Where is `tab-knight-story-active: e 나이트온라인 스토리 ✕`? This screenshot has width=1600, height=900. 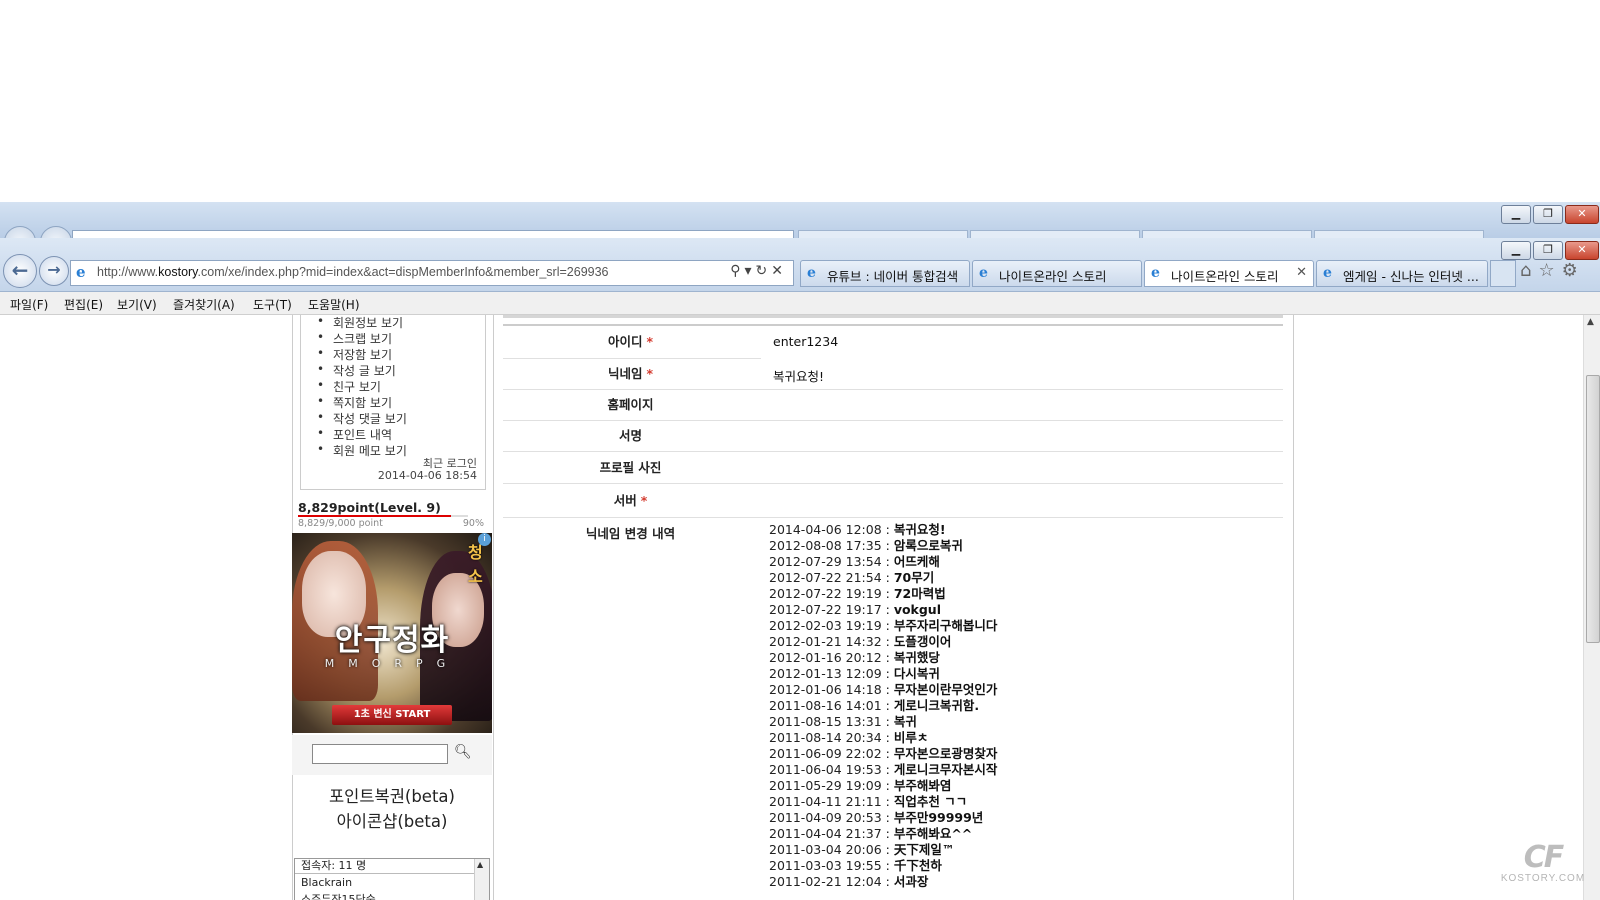
tab-knight-story-active: e 나이트온라인 스토리 ✕ is located at coordinates (1229, 273).